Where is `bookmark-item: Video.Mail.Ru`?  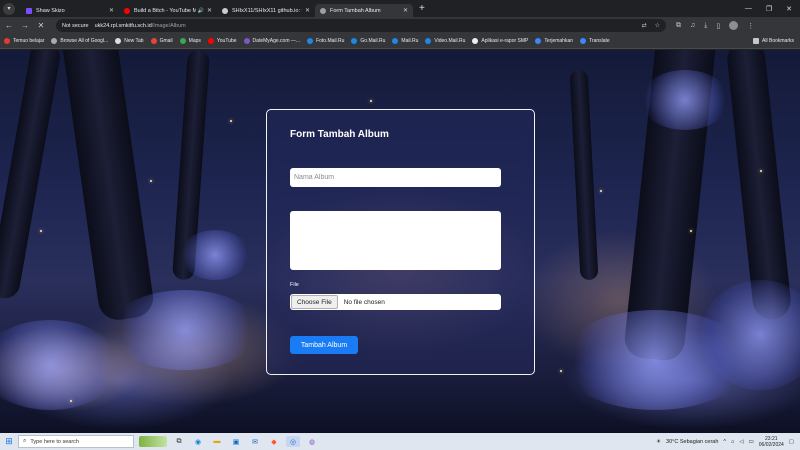 bookmark-item: Video.Mail.Ru is located at coordinates (445, 41).